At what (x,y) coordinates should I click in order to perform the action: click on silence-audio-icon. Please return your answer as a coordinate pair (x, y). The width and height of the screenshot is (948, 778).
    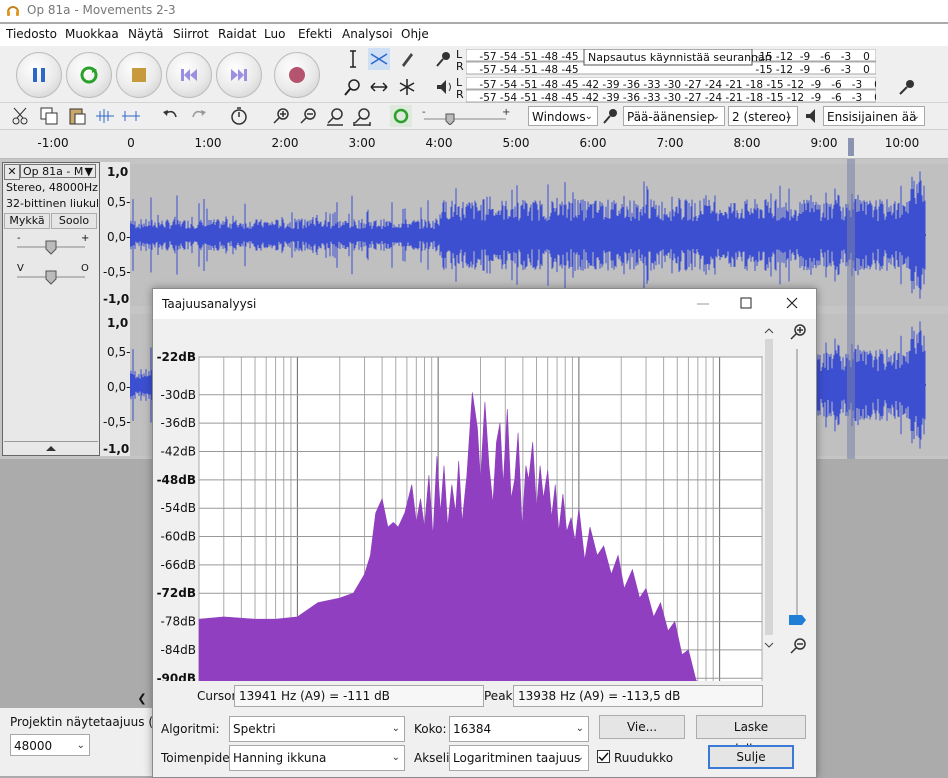
    Looking at the image, I should click on (131, 116).